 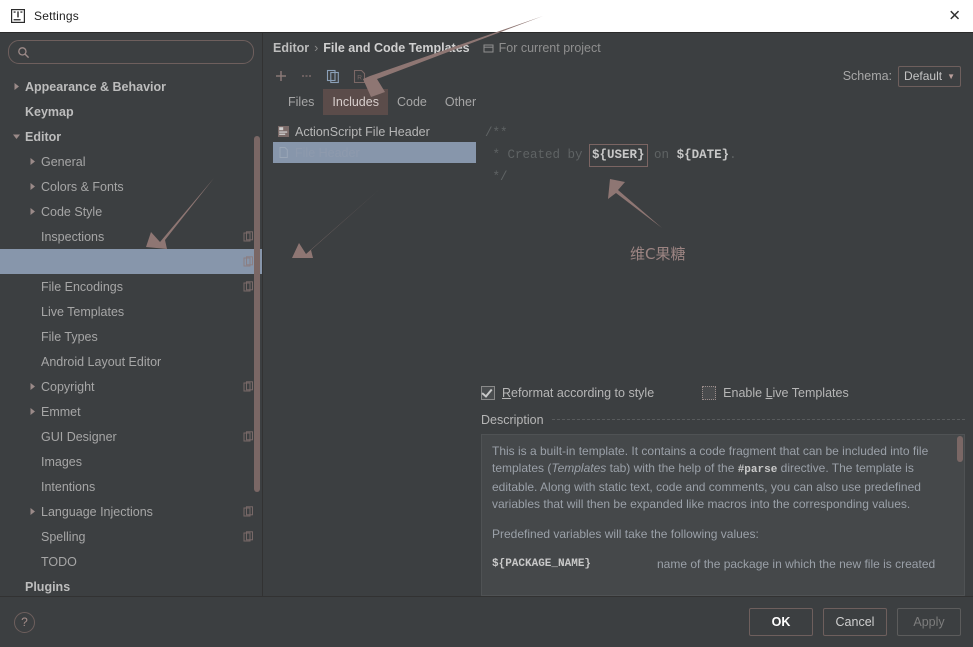 I want to click on plus-icon, so click(x=281, y=76).